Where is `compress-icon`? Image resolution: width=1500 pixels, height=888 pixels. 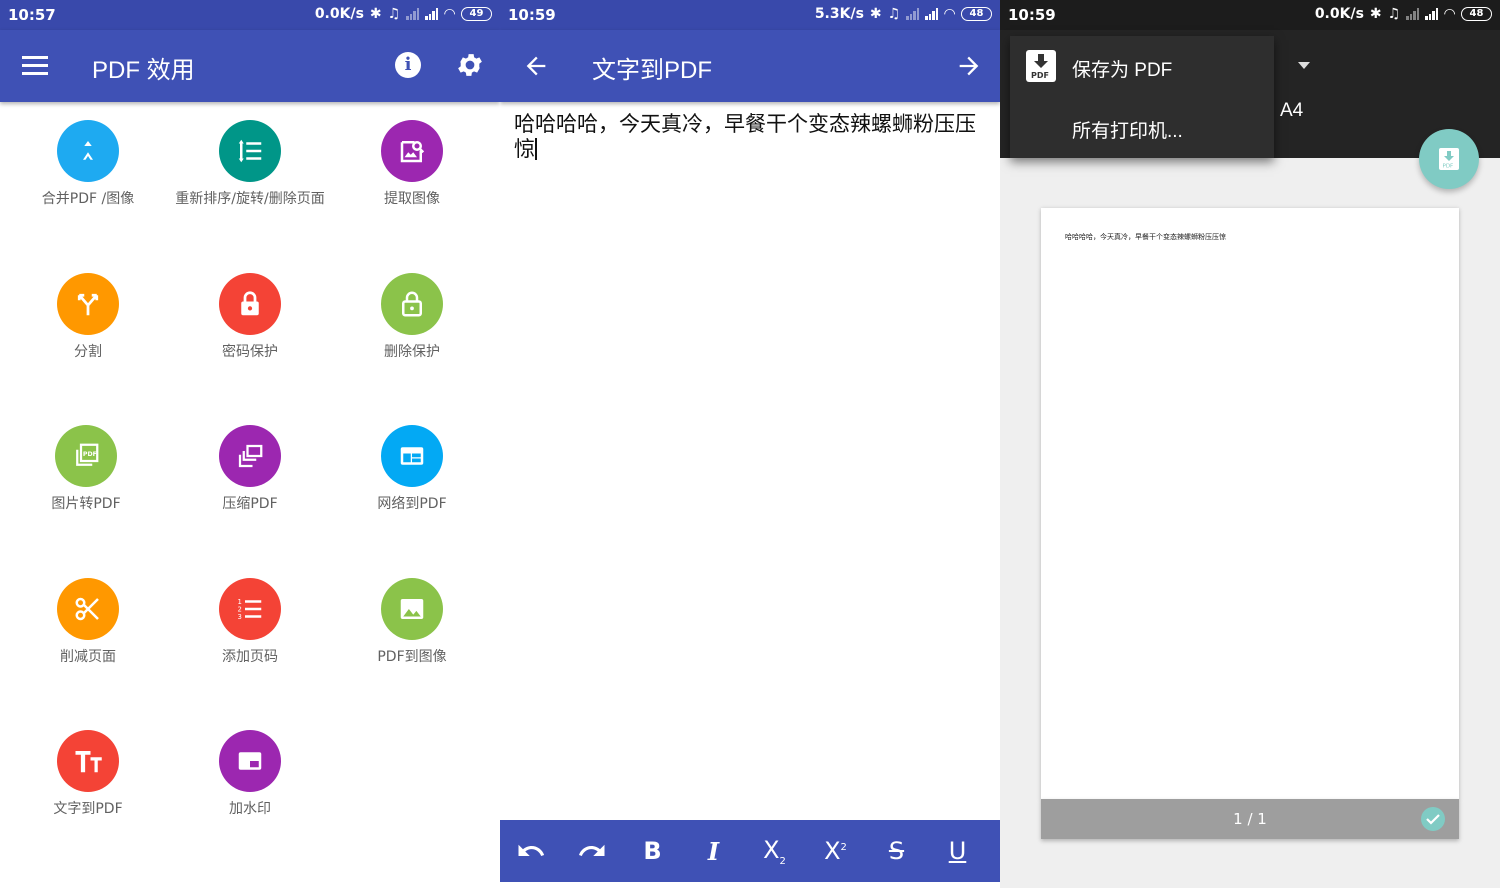
compress-icon is located at coordinates (250, 456).